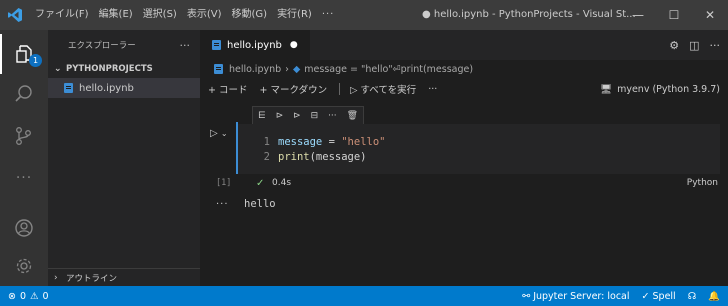 The width and height of the screenshot is (728, 306). What do you see at coordinates (214, 133) in the screenshot?
I see `run-cell-icon: ▷` at bounding box center [214, 133].